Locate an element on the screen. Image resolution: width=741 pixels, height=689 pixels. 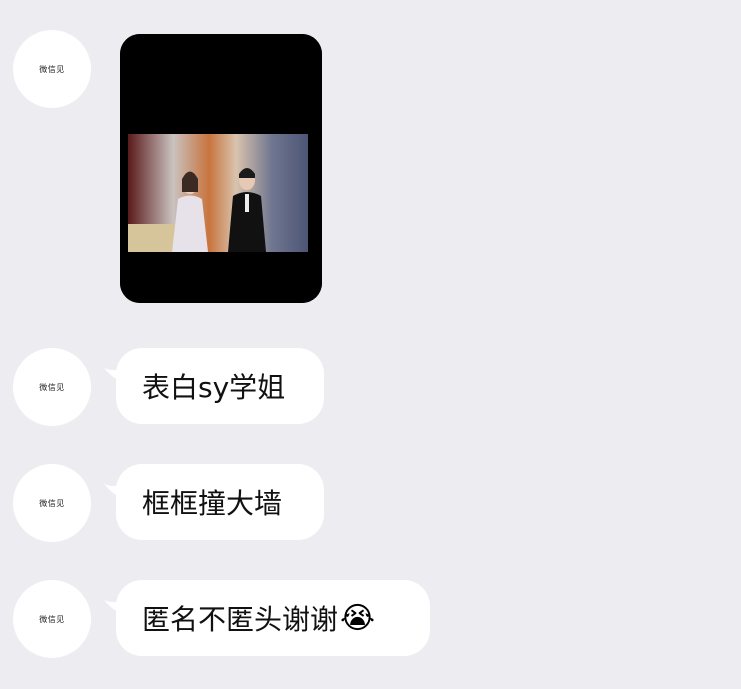
text-bubble: 框框撞大墙 is located at coordinates (220, 502).